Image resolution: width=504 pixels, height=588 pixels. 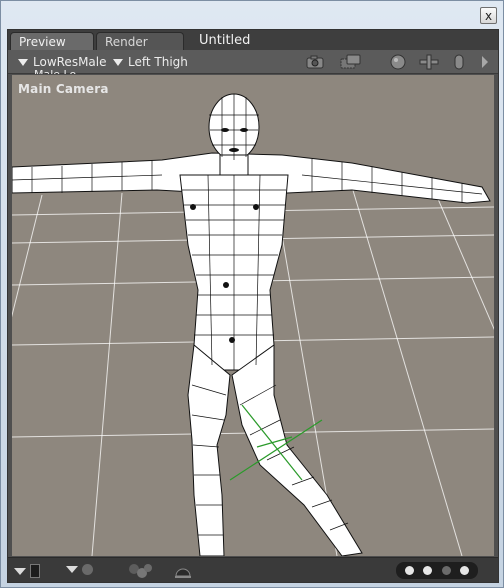 What do you see at coordinates (351, 62) in the screenshot?
I see `camera-dolly-icon` at bounding box center [351, 62].